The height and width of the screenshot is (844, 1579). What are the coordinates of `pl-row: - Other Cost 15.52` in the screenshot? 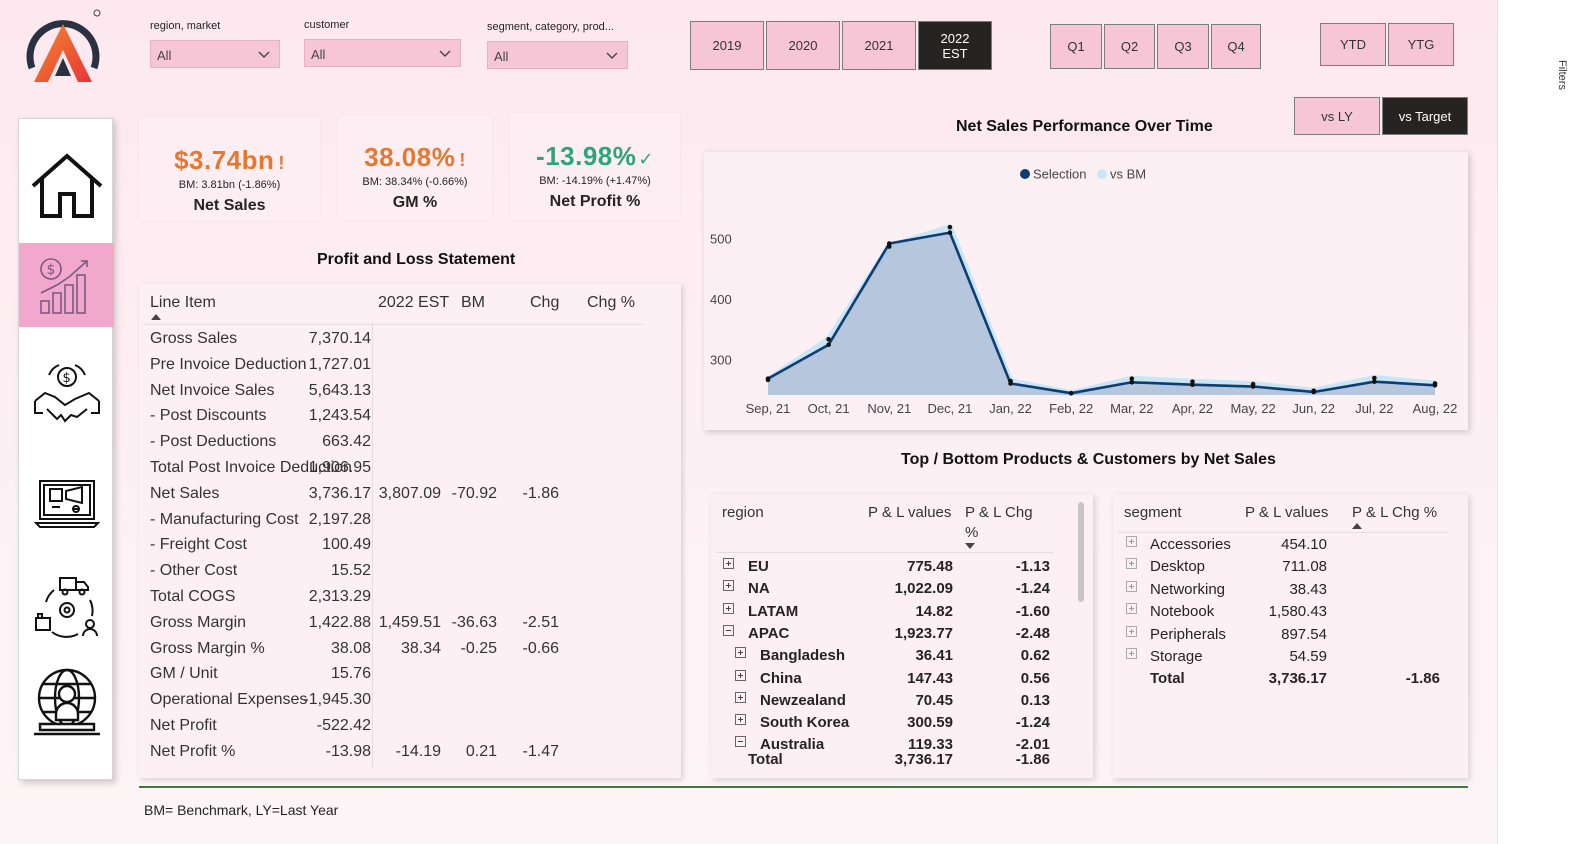 It's located at (399, 575).